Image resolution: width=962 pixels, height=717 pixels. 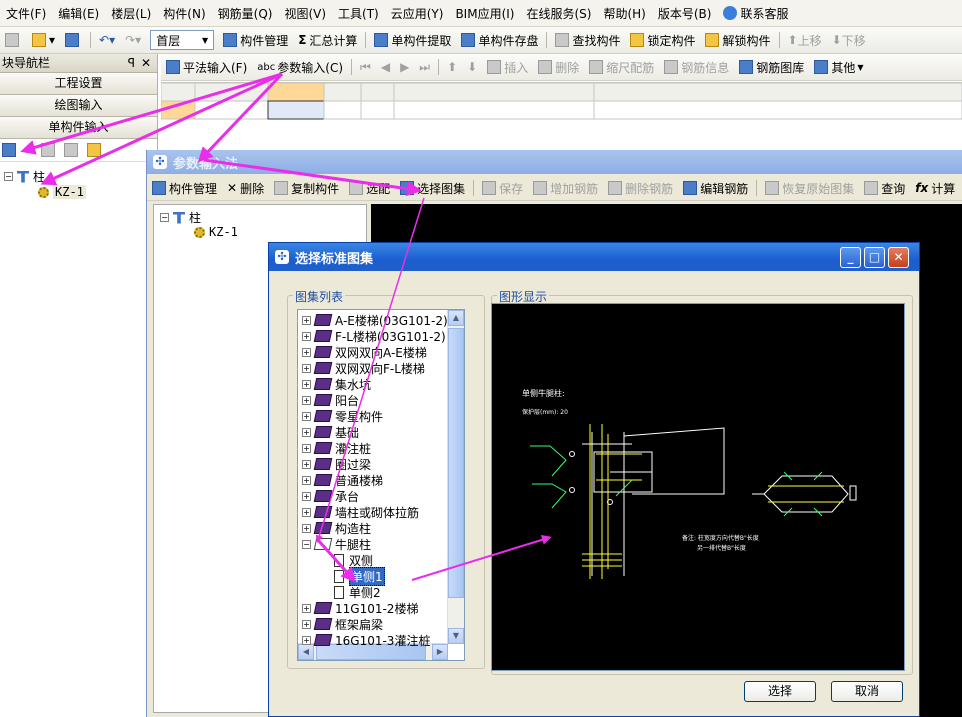 What do you see at coordinates (558, 67) in the screenshot?
I see `delete-row-button: 删除` at bounding box center [558, 67].